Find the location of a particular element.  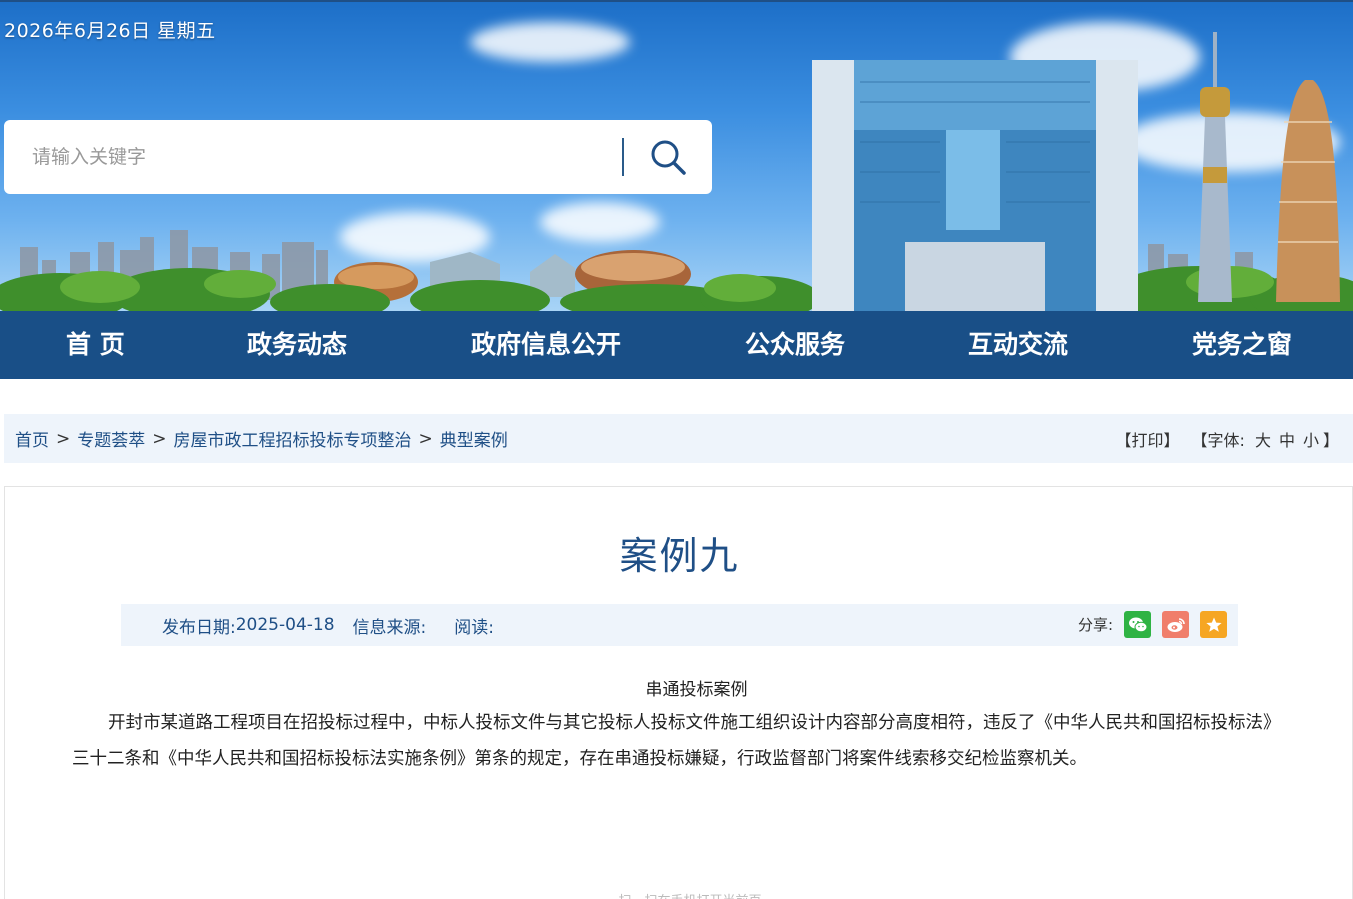

share-group: 分享: is located at coordinates (1152, 624).